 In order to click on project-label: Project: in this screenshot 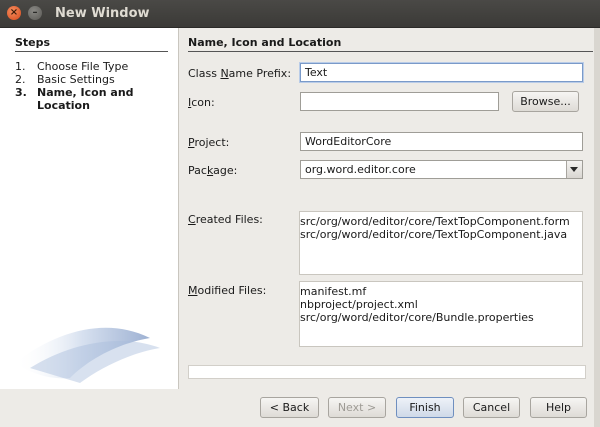, I will do `click(209, 142)`.